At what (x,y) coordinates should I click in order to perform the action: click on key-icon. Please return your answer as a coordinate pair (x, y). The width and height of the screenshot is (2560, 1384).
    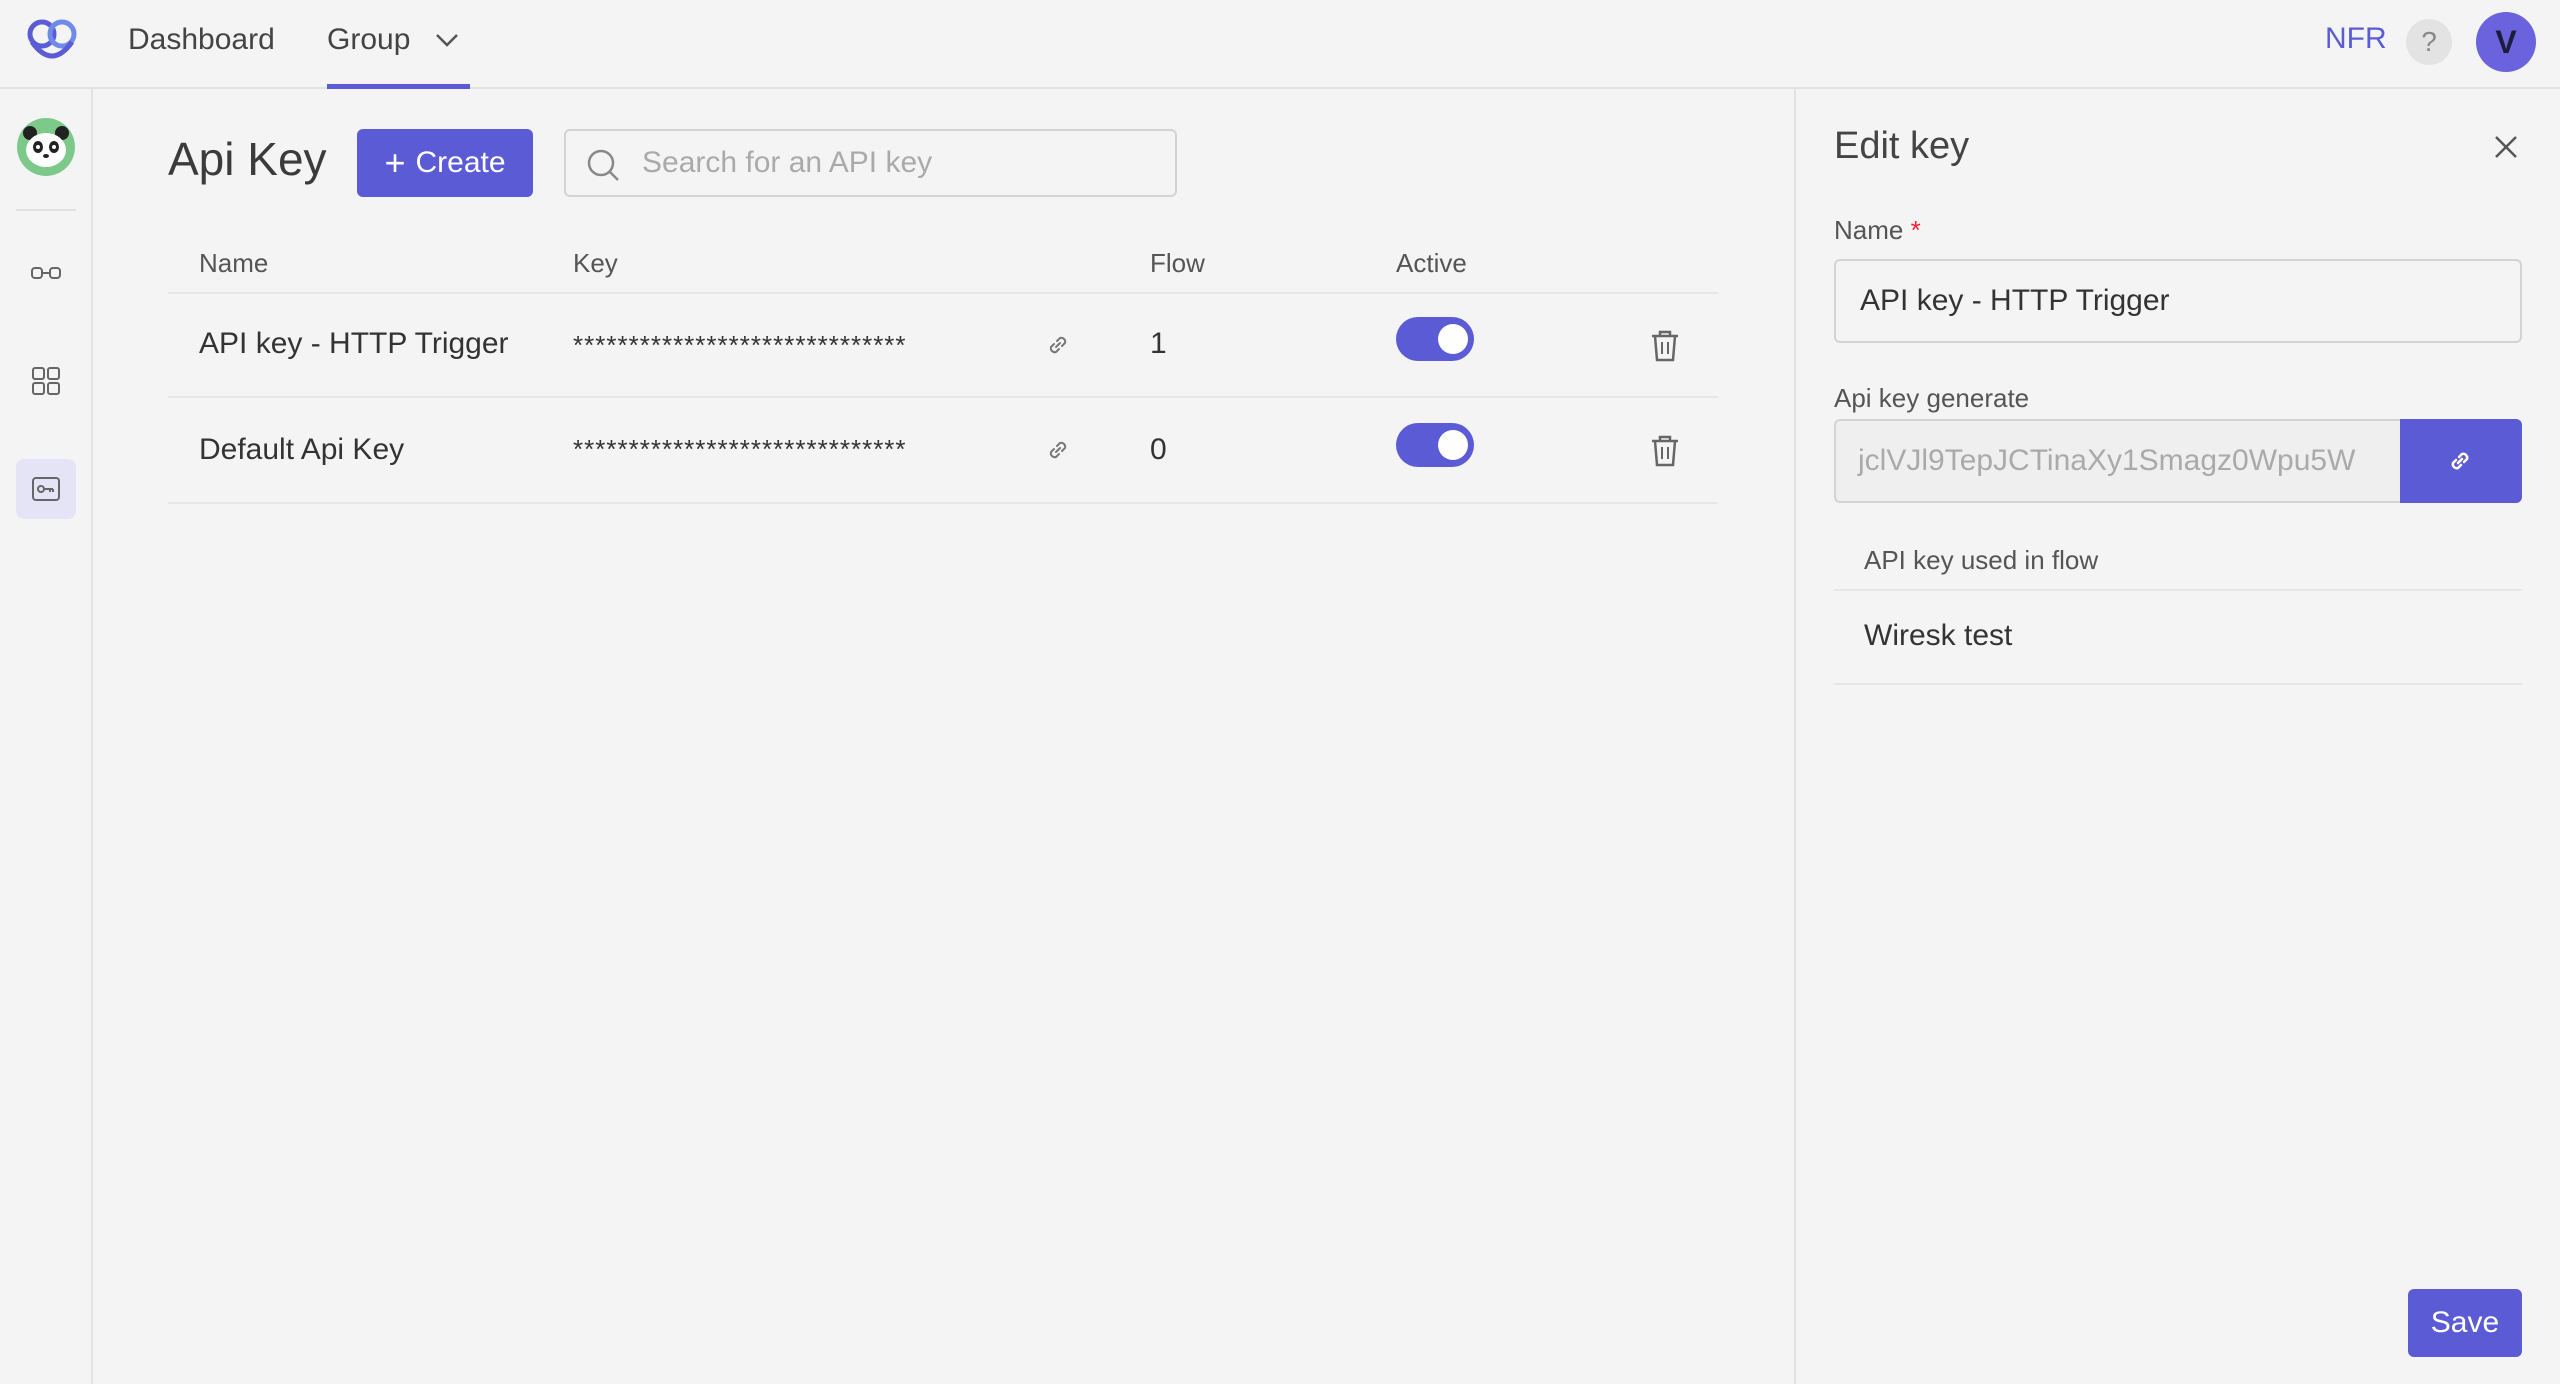
    Looking at the image, I should click on (46, 489).